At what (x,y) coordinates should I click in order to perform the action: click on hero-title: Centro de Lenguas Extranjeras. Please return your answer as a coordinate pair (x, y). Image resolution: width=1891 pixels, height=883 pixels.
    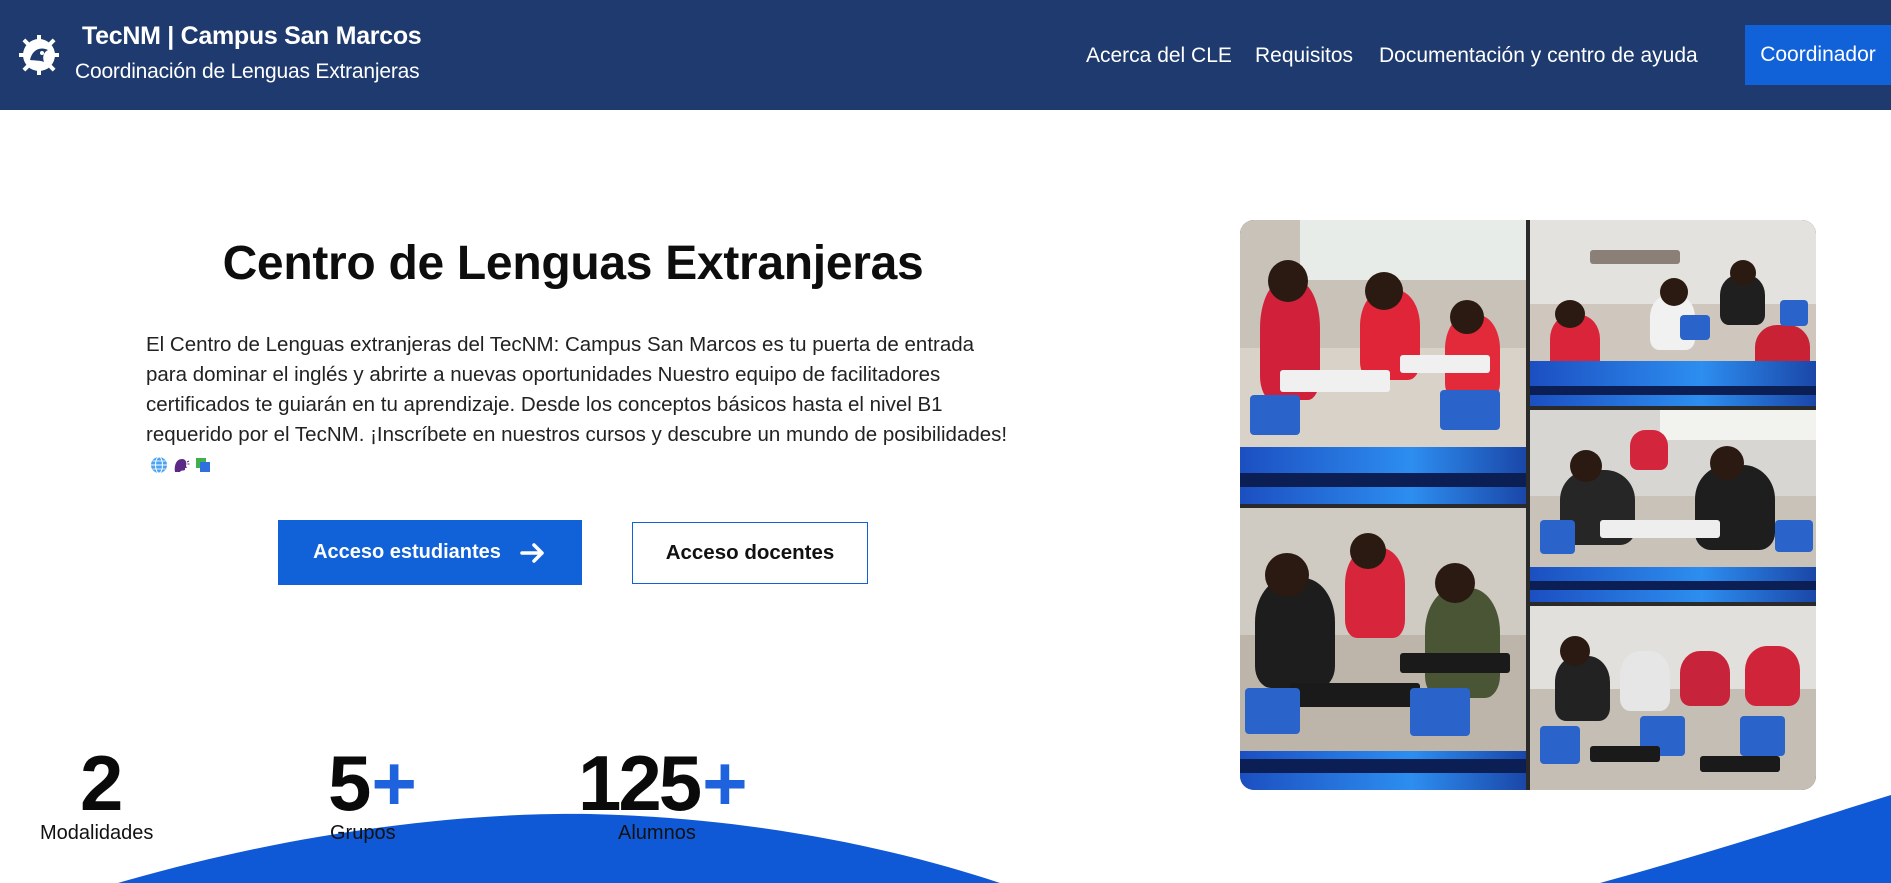
    Looking at the image, I should click on (573, 263).